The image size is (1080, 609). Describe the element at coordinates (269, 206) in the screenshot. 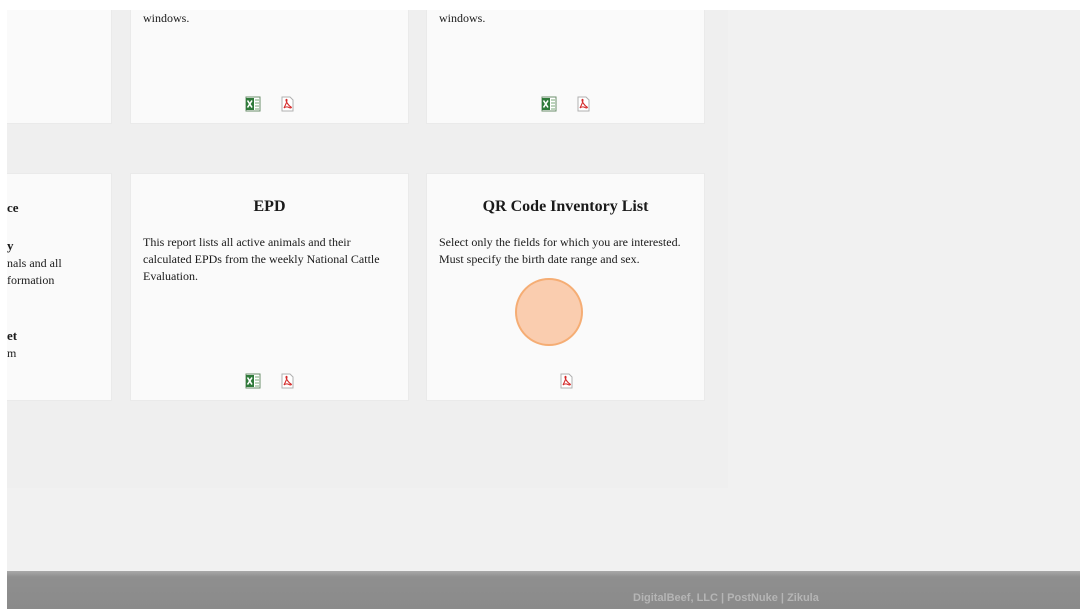

I see `card-title: EPD` at that location.